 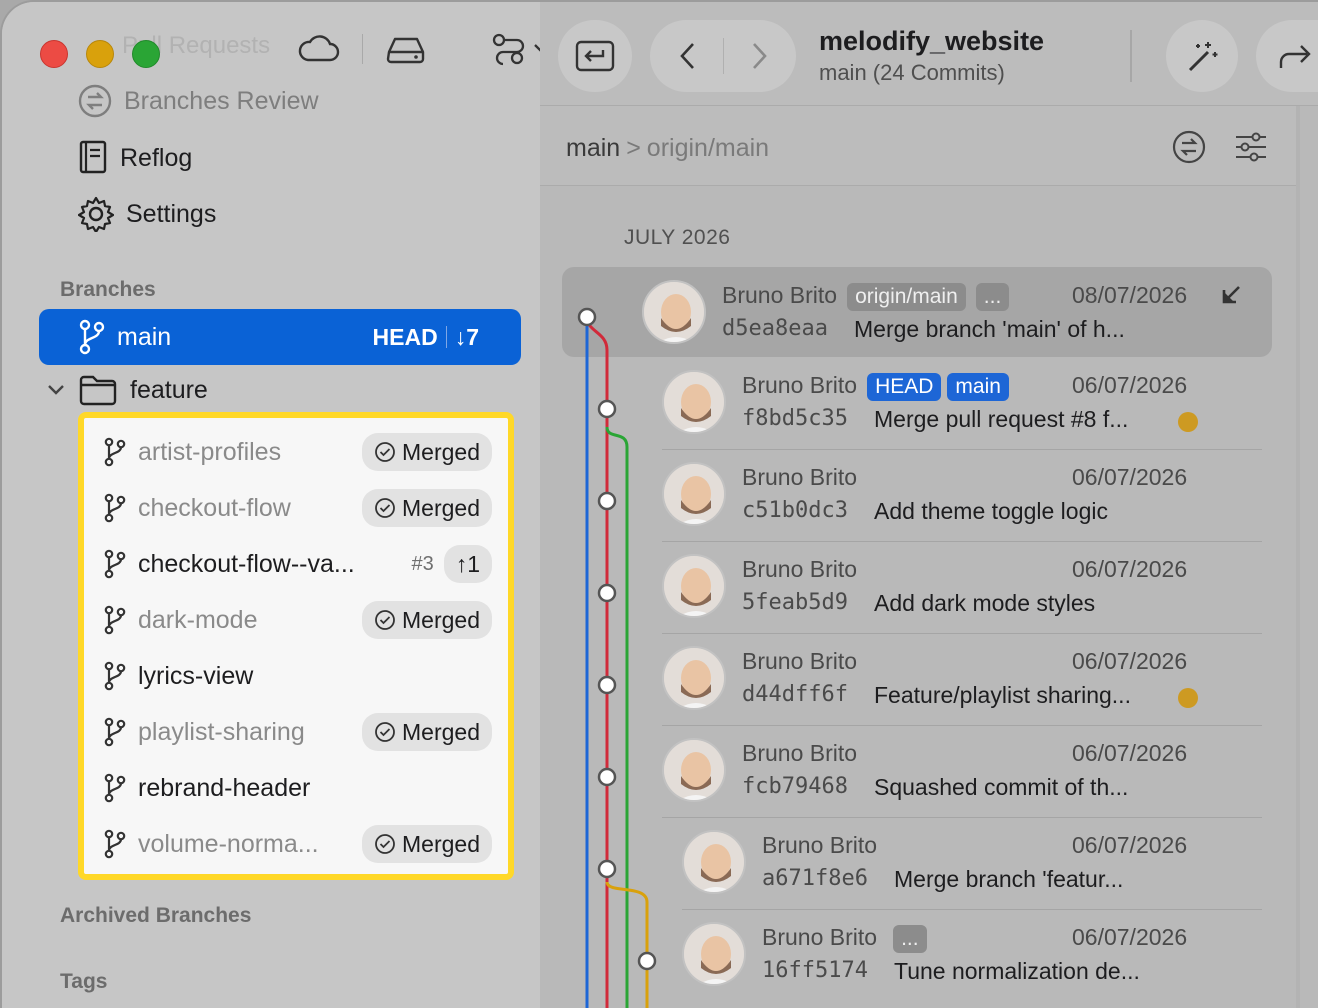 I want to click on branch-label: artist-profiles, so click(x=210, y=451).